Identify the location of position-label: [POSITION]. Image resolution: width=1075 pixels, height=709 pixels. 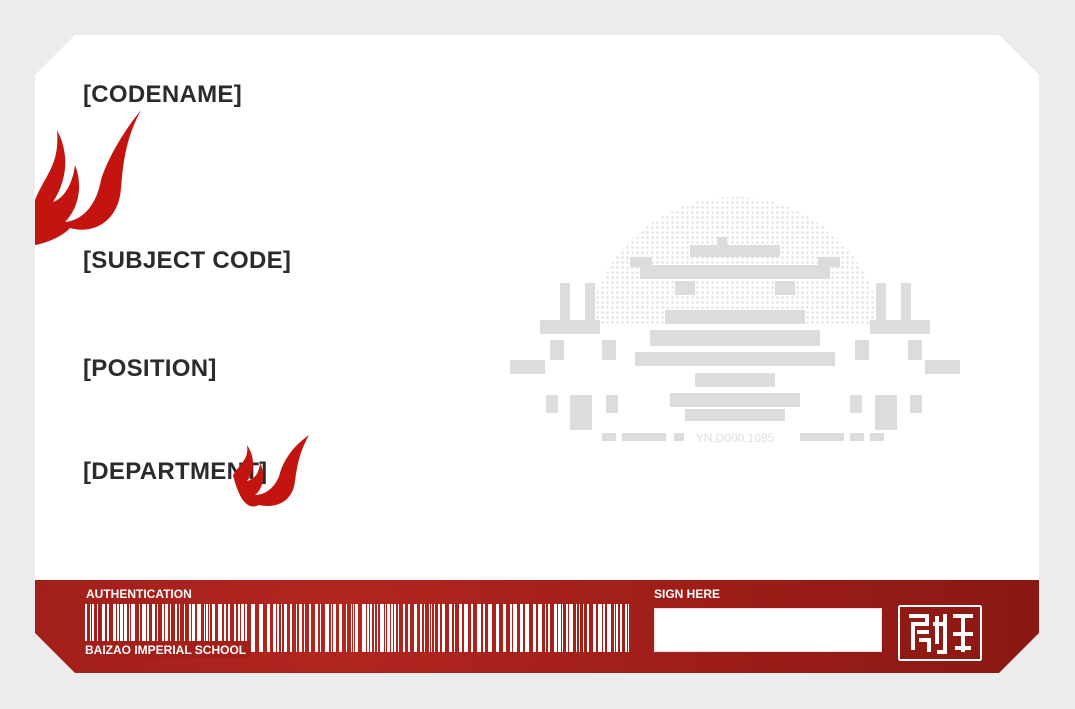
(150, 368).